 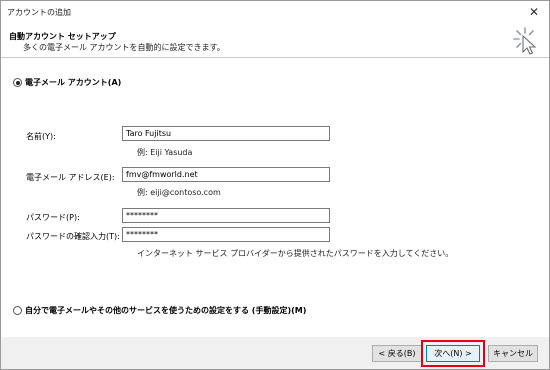 I want to click on window-title: アカウントの追加, so click(x=39, y=12).